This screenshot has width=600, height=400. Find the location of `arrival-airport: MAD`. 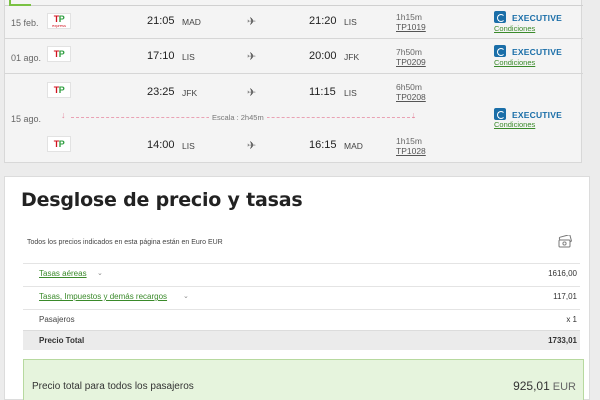

arrival-airport: MAD is located at coordinates (353, 146).